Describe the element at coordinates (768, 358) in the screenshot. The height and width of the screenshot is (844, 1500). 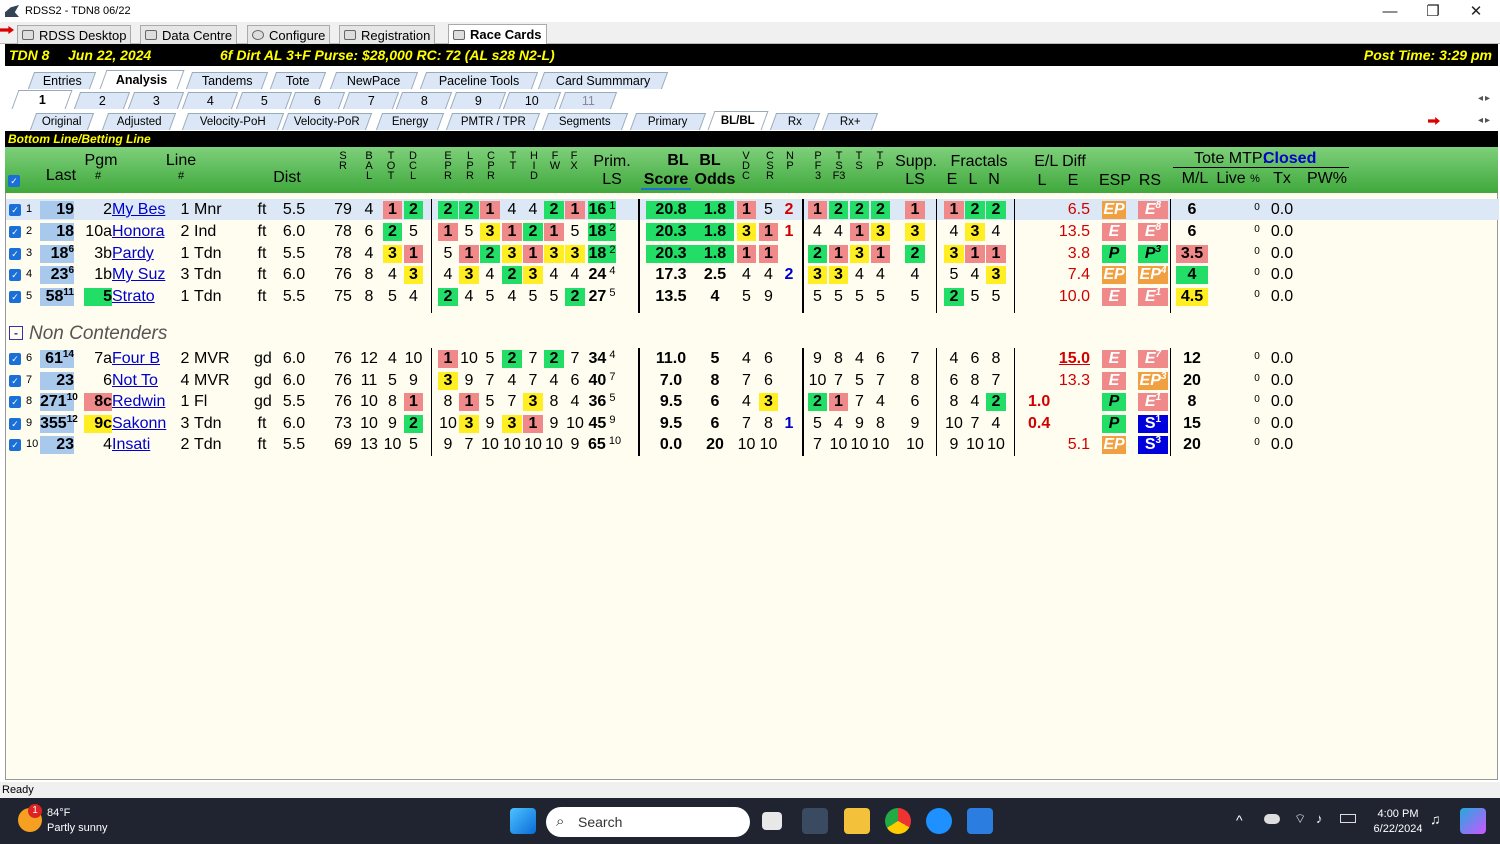
I see `cell-csr: 6` at that location.